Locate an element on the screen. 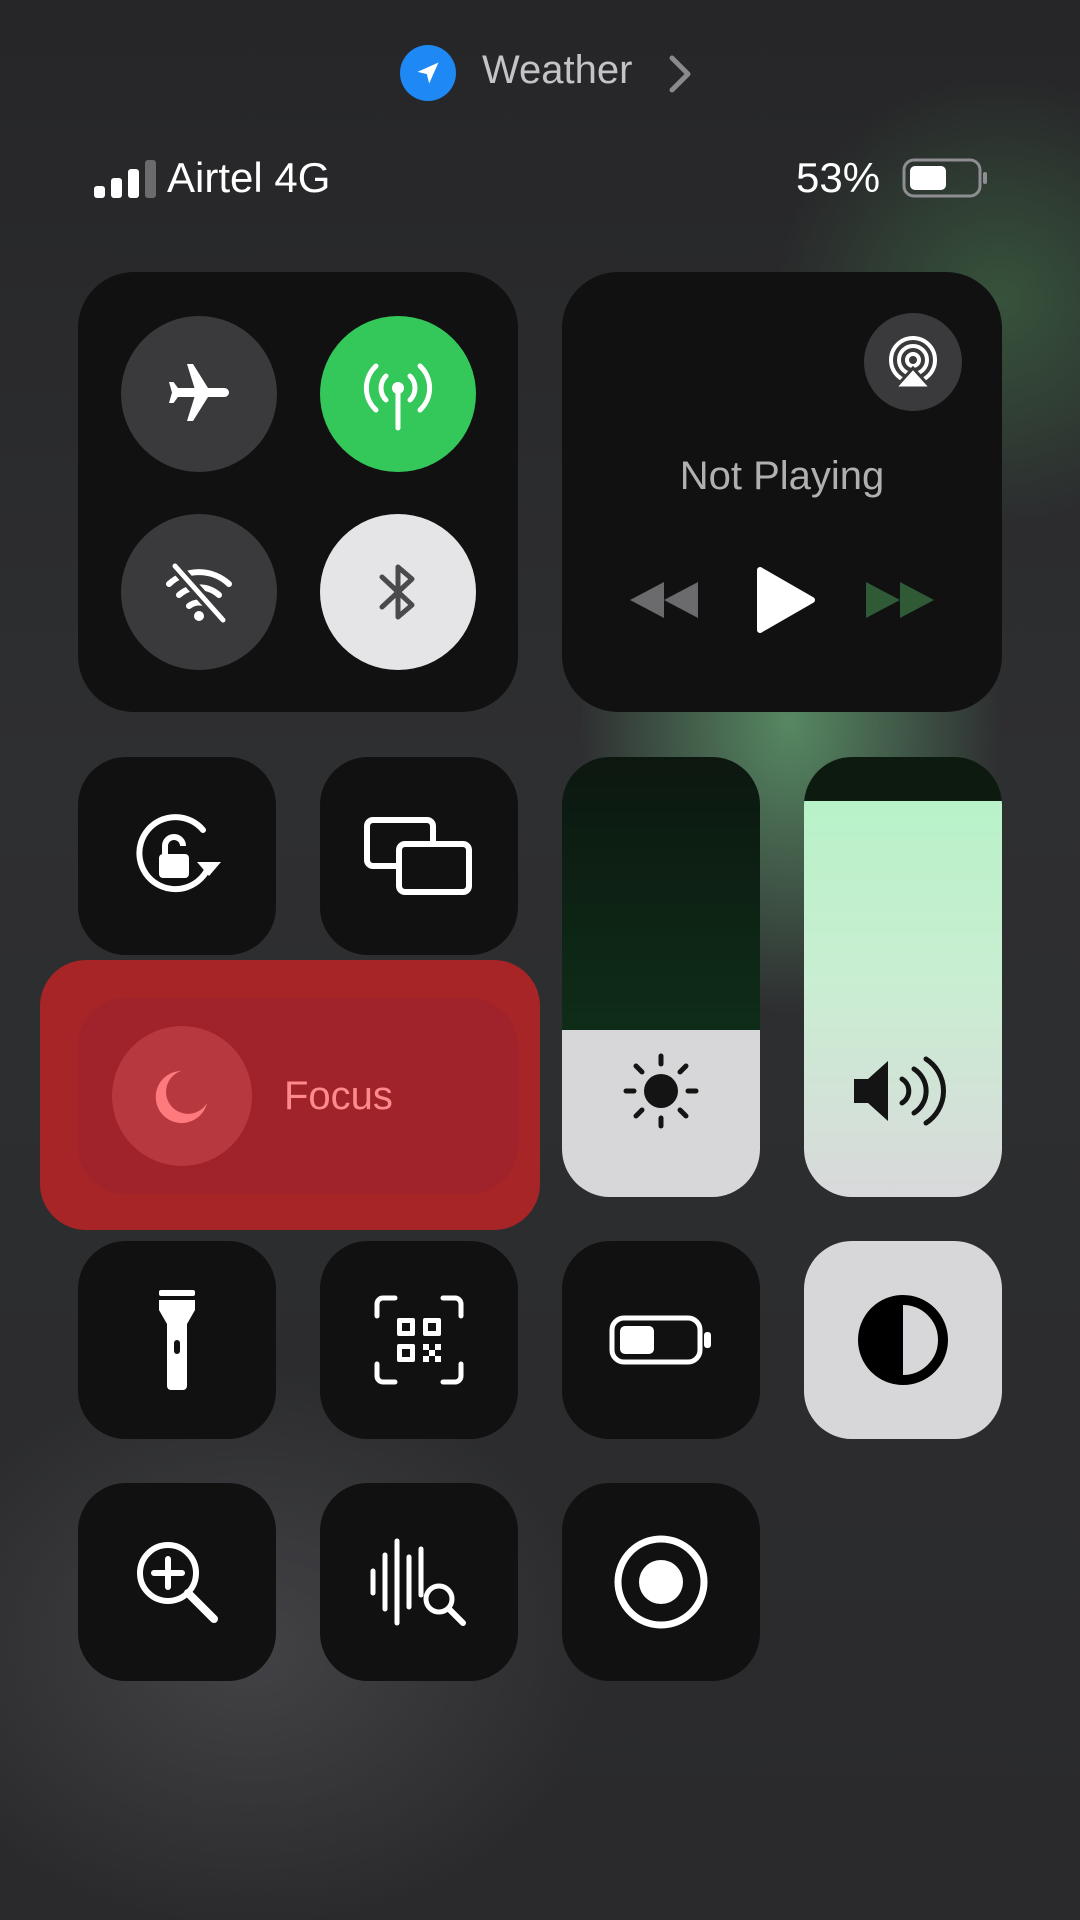 The height and width of the screenshot is (1920, 1080). airplay-icon is located at coordinates (913, 363).